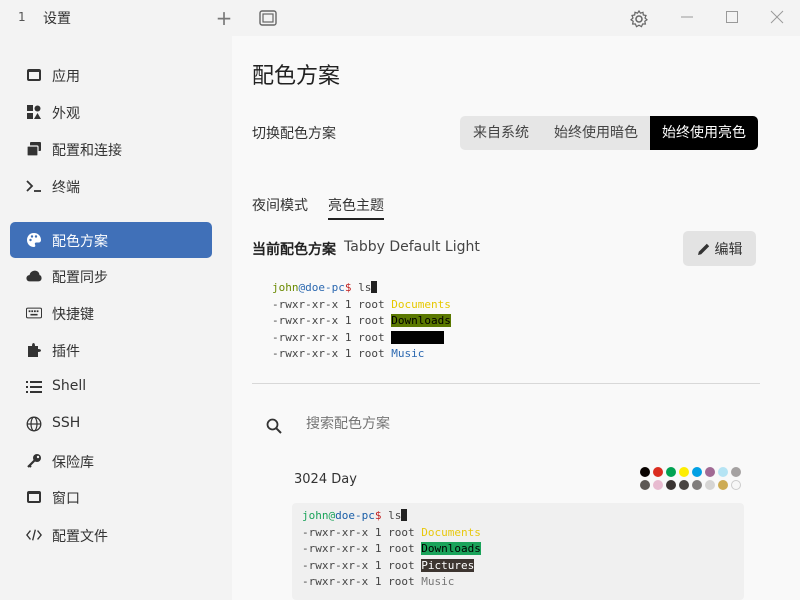 The width and height of the screenshot is (800, 600). I want to click on puzzle-icon, so click(34, 350).